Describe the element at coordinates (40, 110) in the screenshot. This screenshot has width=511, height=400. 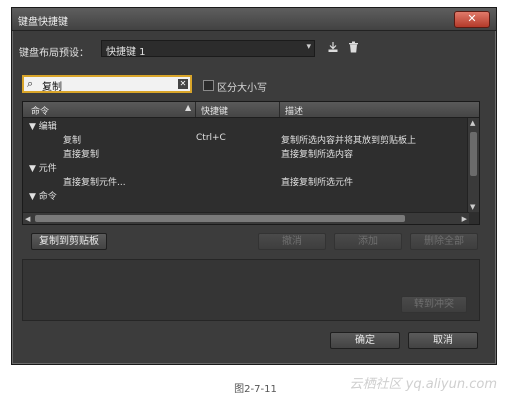
I see `column-header-command: 命令` at that location.